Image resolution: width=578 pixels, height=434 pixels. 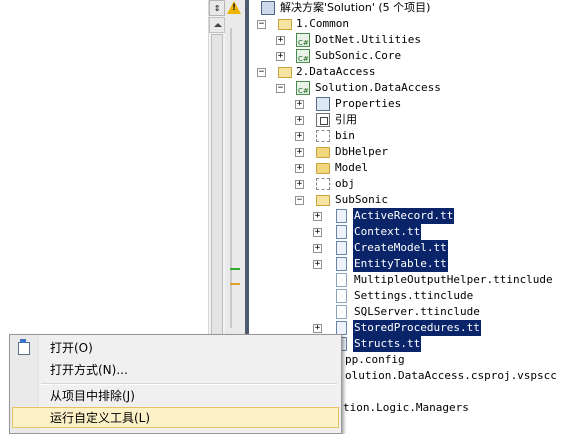 I want to click on solution-icon, so click(x=268, y=8).